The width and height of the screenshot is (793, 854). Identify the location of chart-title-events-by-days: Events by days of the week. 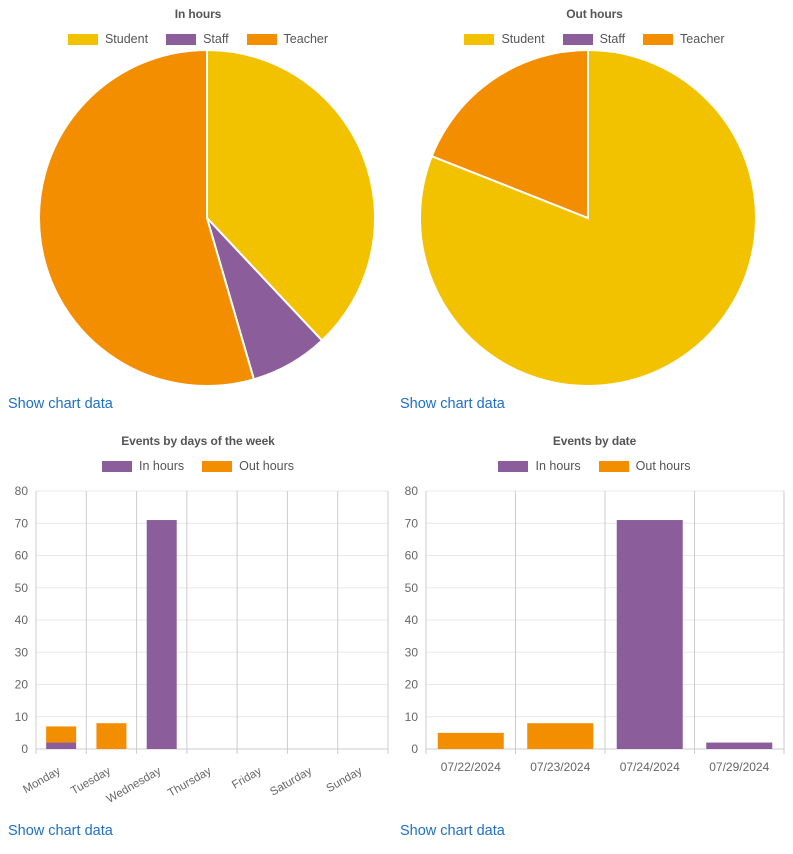
(198, 441).